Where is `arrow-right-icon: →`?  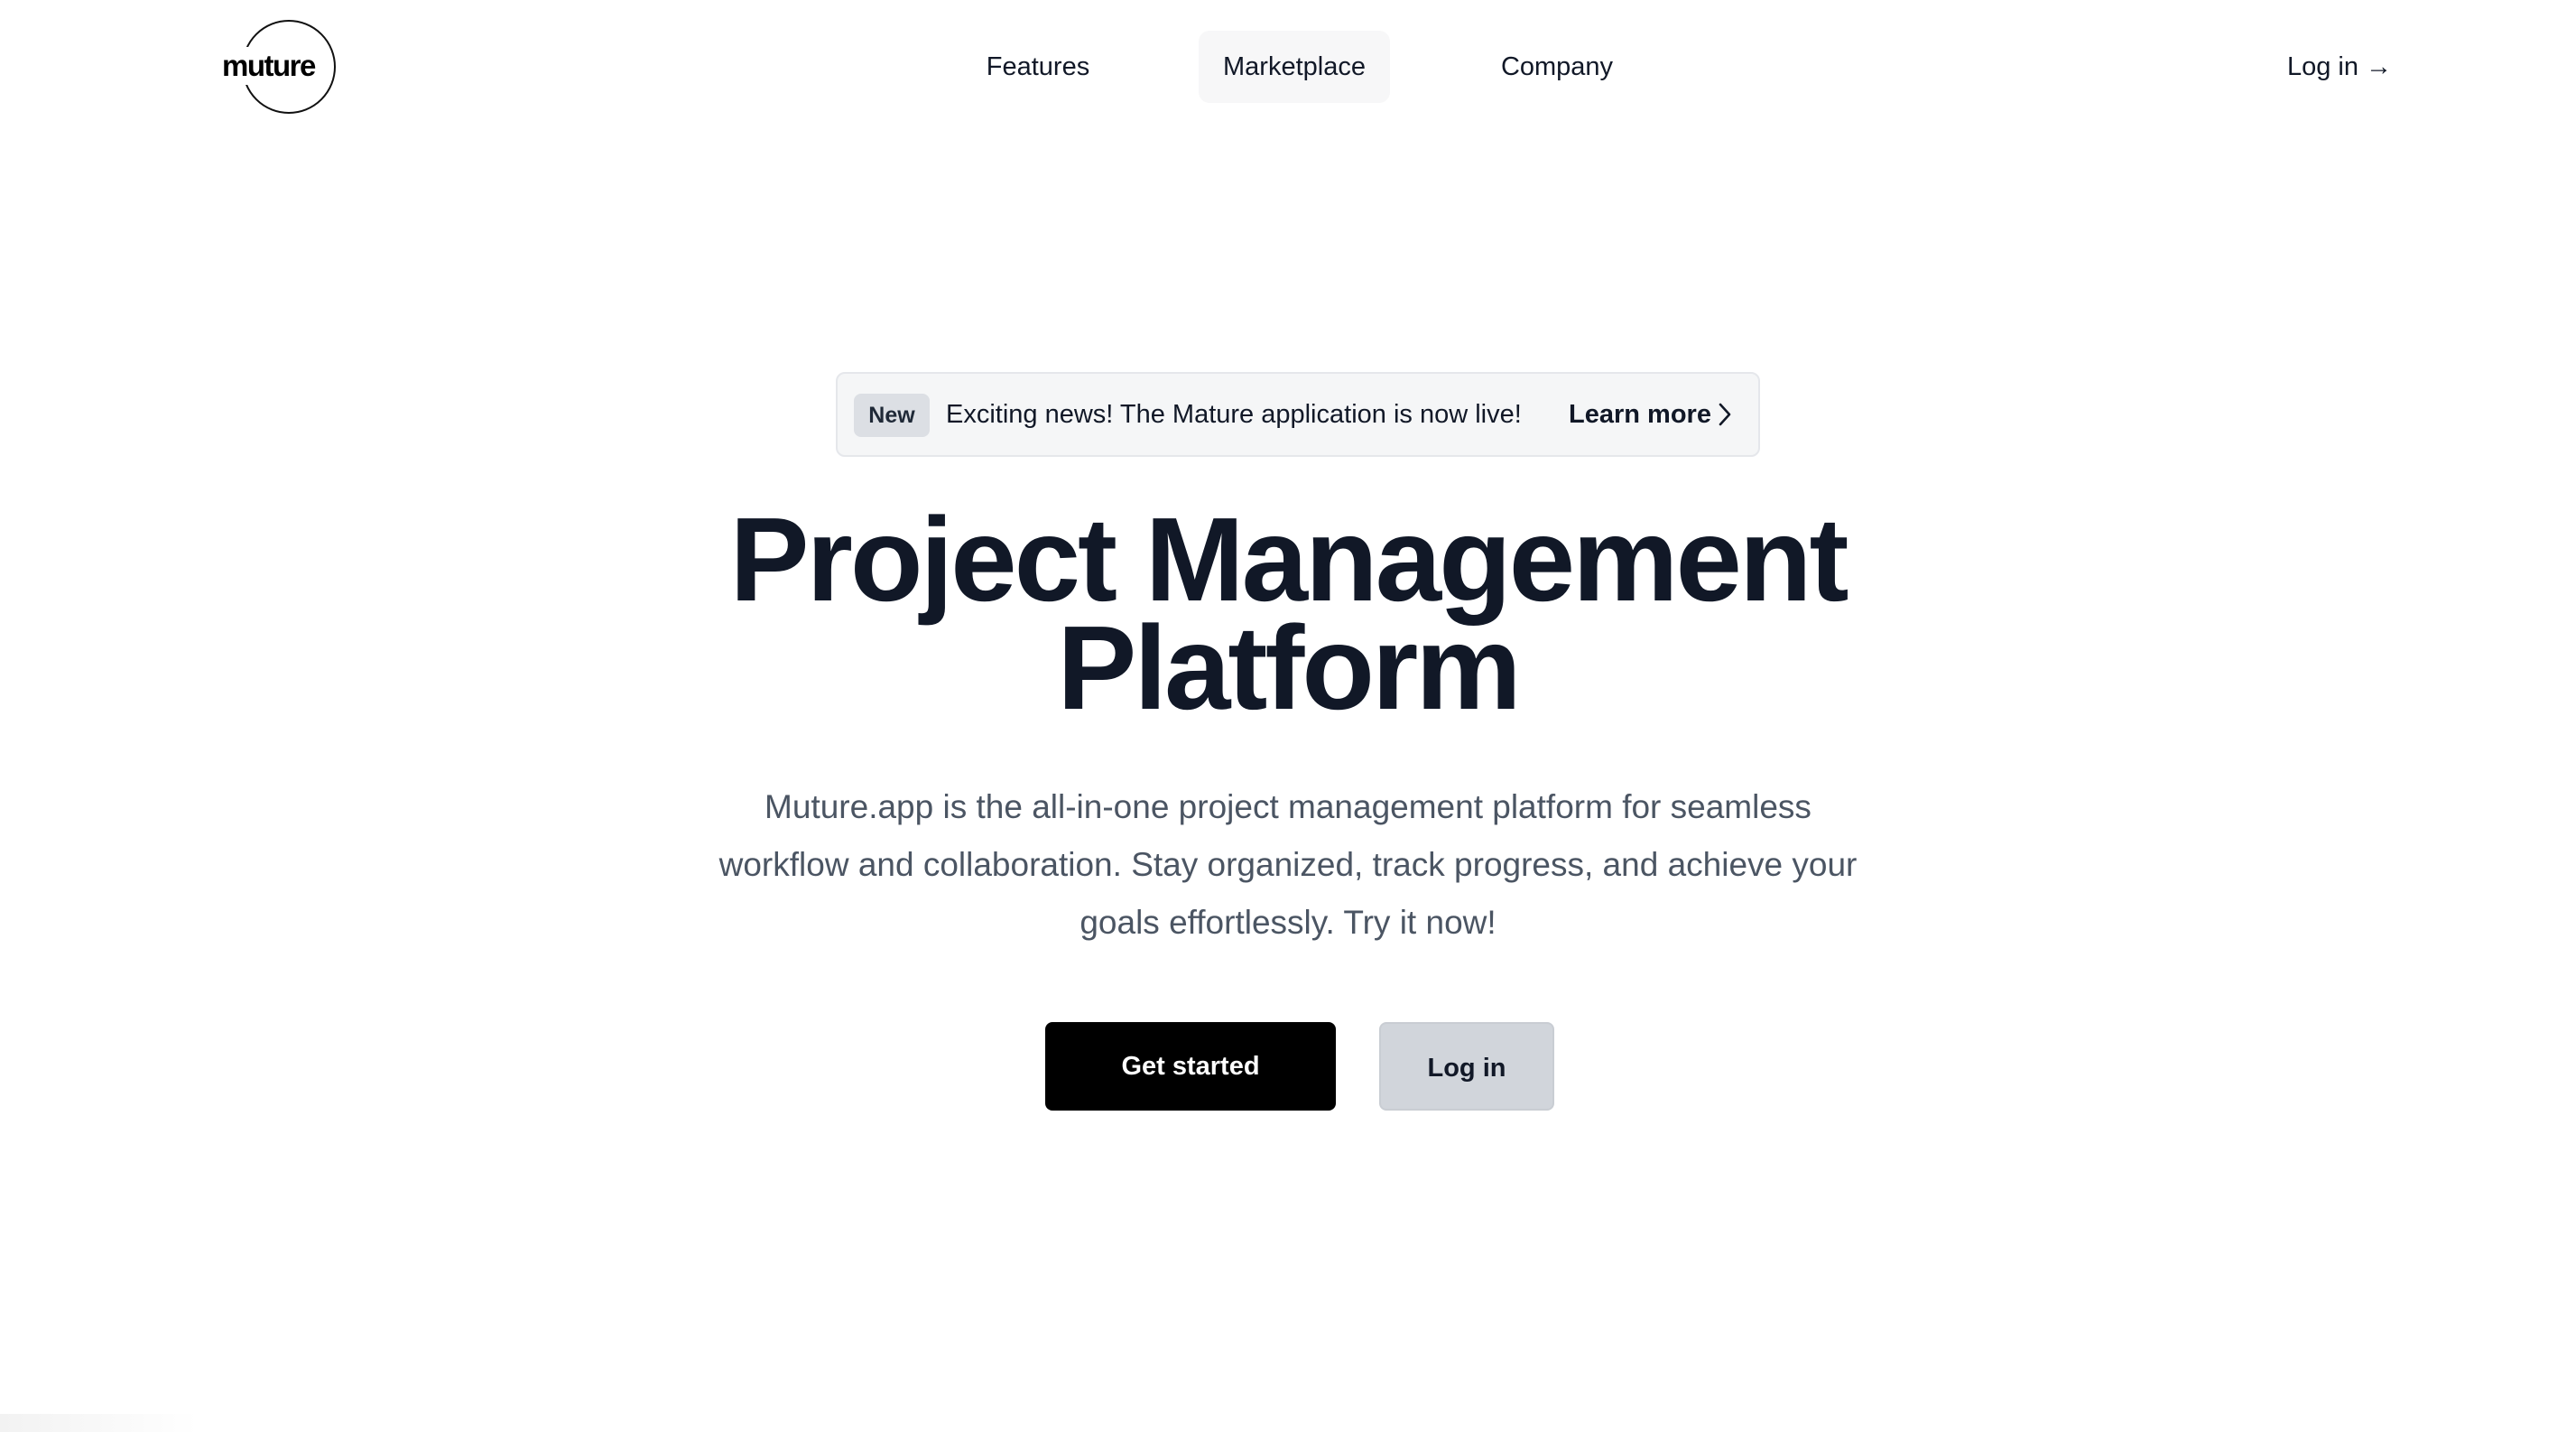 arrow-right-icon: → is located at coordinates (2379, 66).